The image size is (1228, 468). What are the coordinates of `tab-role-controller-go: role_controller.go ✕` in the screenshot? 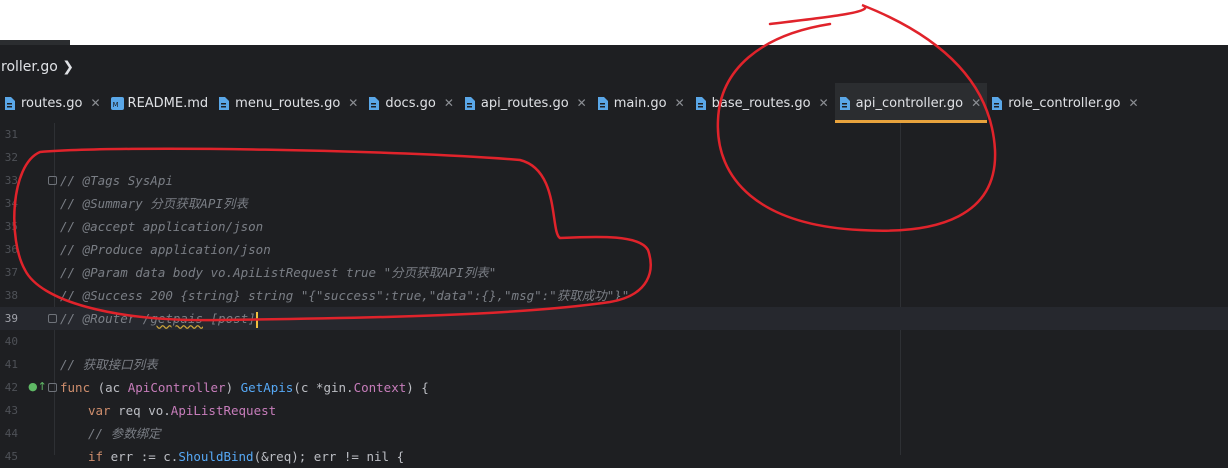 It's located at (1065, 103).